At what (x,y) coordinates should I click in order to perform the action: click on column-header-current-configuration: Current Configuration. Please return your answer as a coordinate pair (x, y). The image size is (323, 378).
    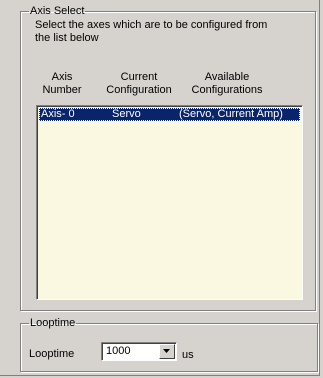
    Looking at the image, I should click on (139, 84).